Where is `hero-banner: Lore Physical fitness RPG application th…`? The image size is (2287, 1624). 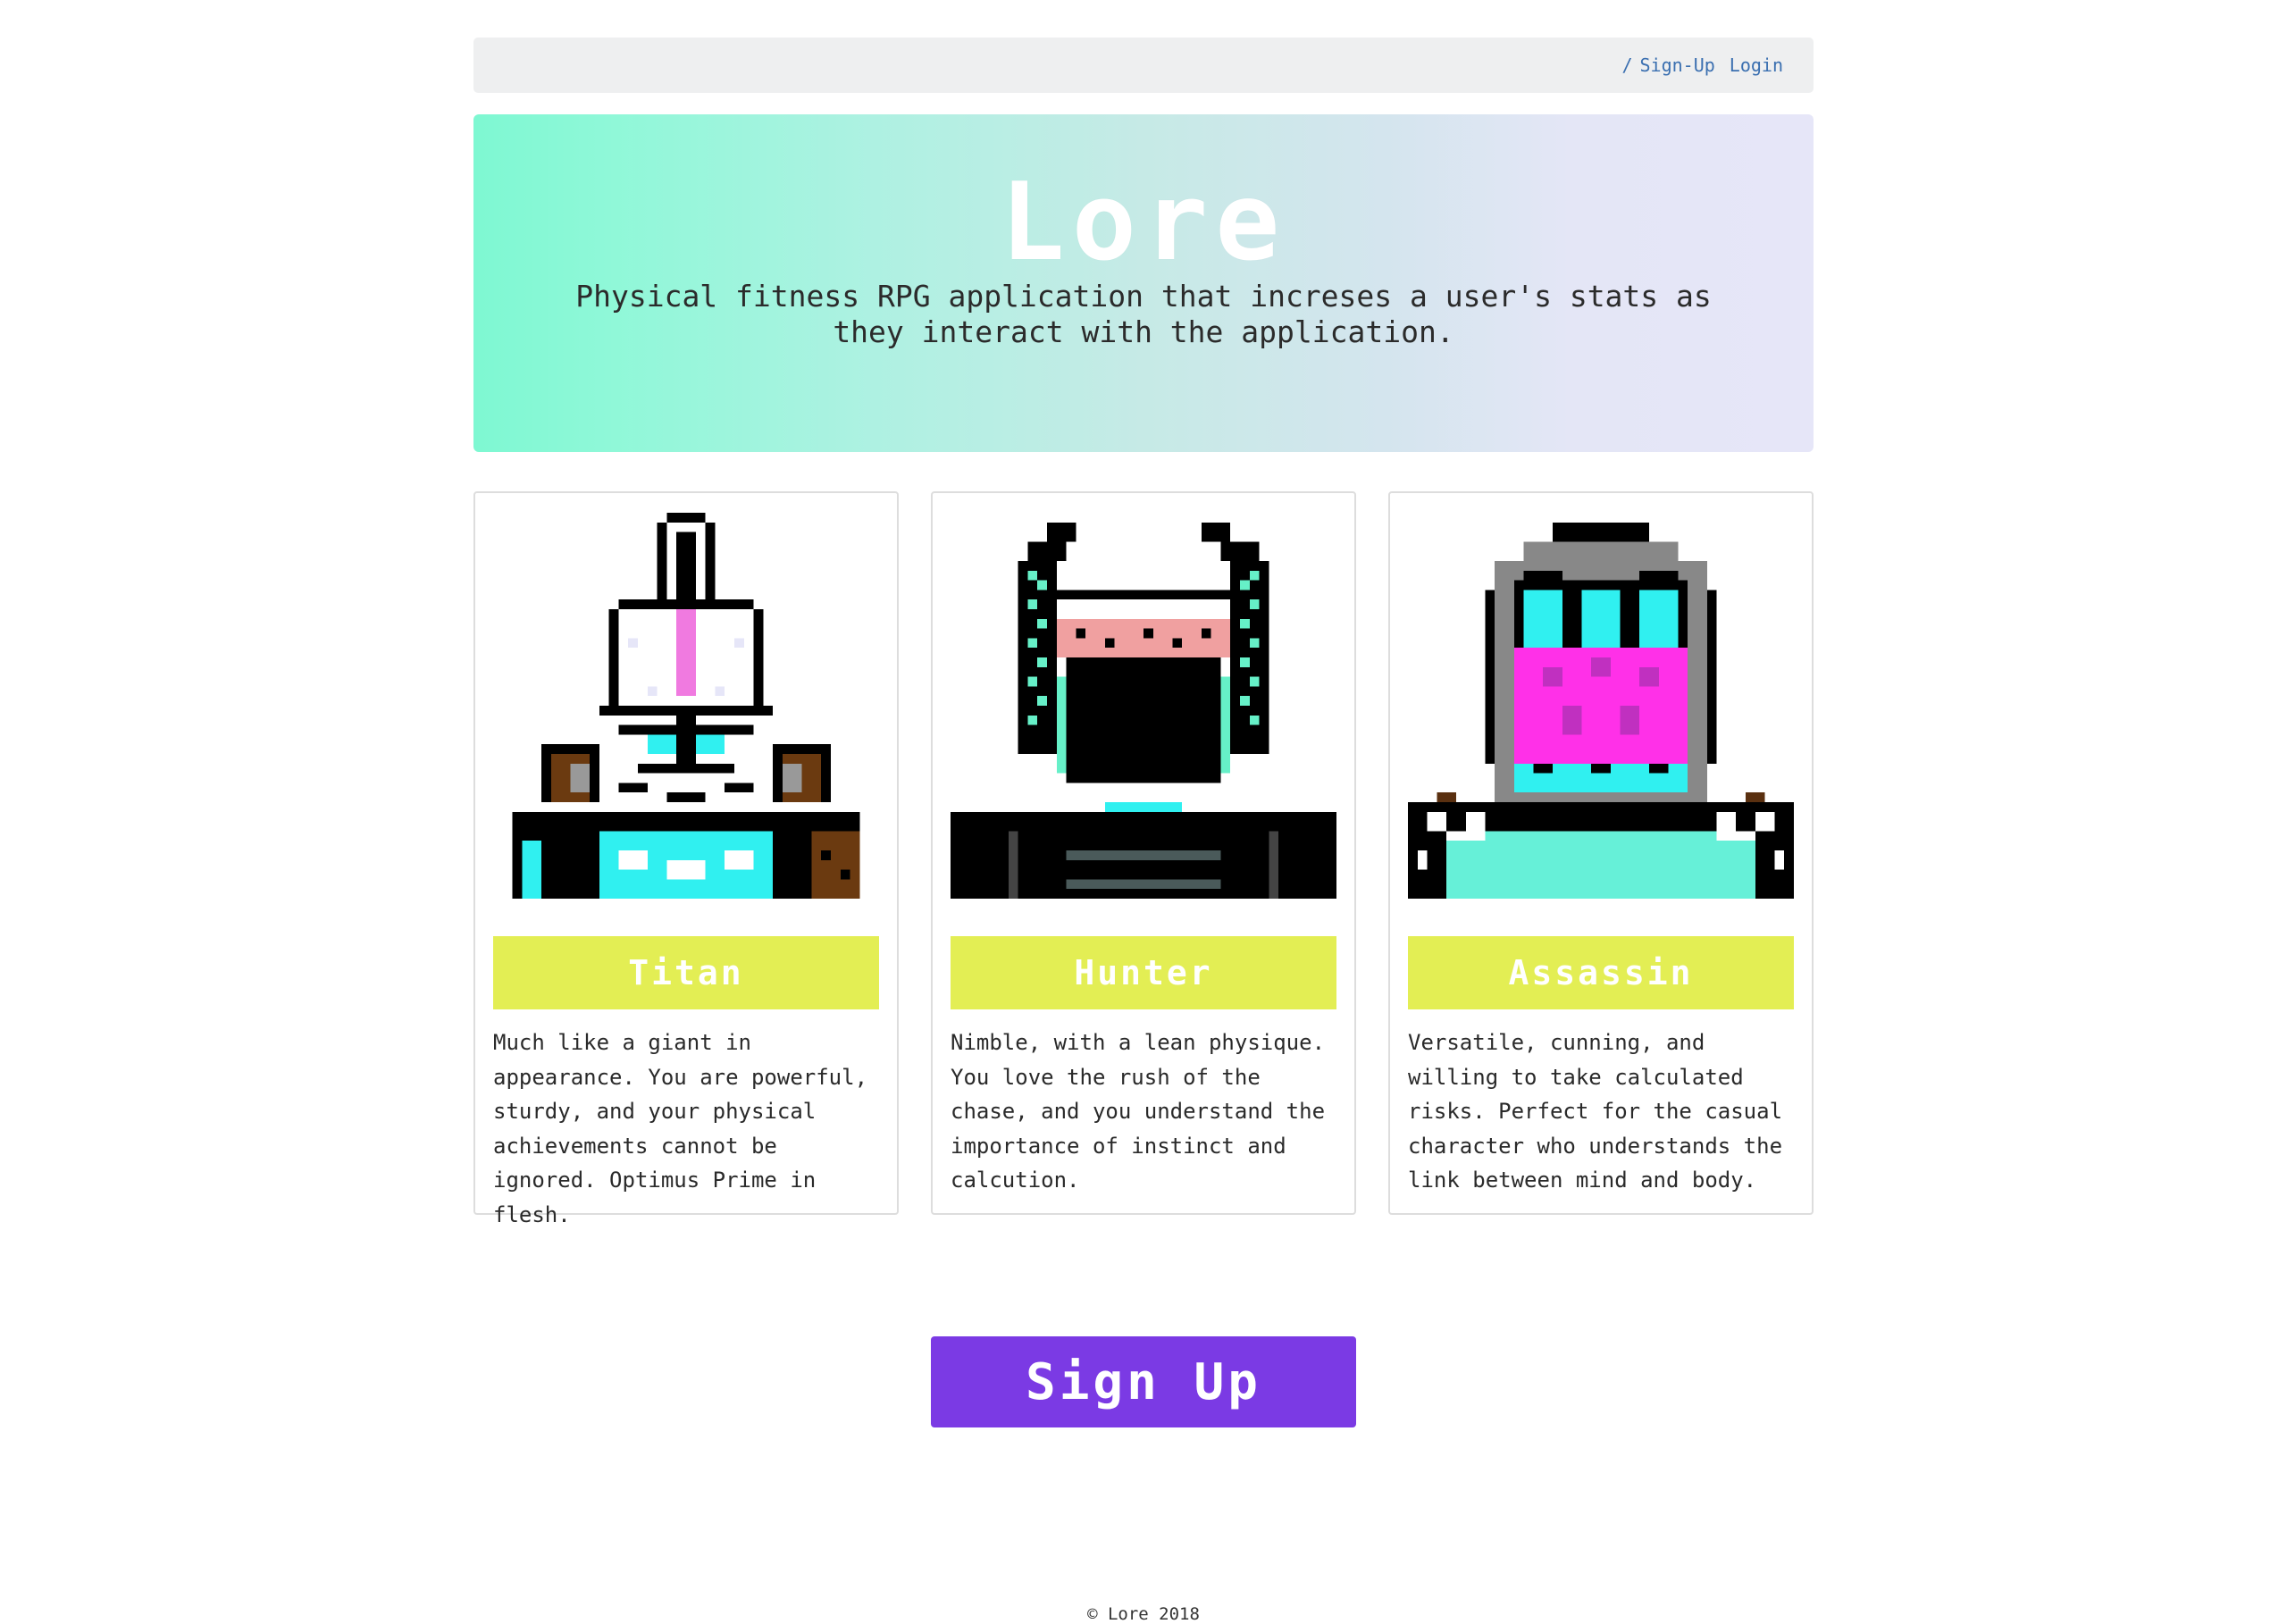 hero-banner: Lore Physical fitness RPG application th… is located at coordinates (1143, 283).